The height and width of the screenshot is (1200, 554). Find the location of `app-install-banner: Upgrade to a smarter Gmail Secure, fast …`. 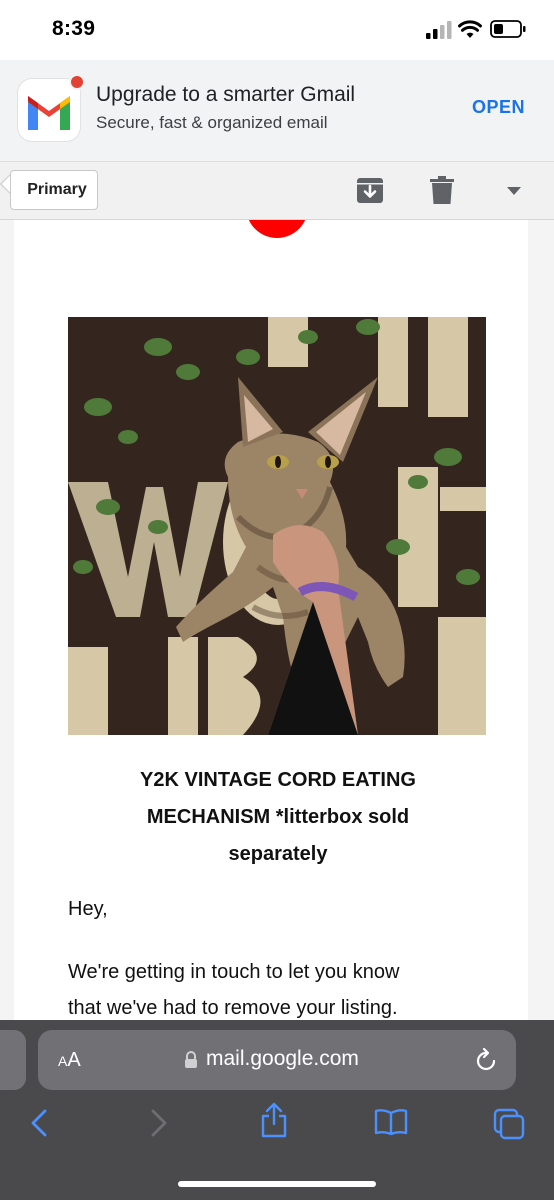

app-install-banner: Upgrade to a smarter Gmail Secure, fast … is located at coordinates (277, 111).